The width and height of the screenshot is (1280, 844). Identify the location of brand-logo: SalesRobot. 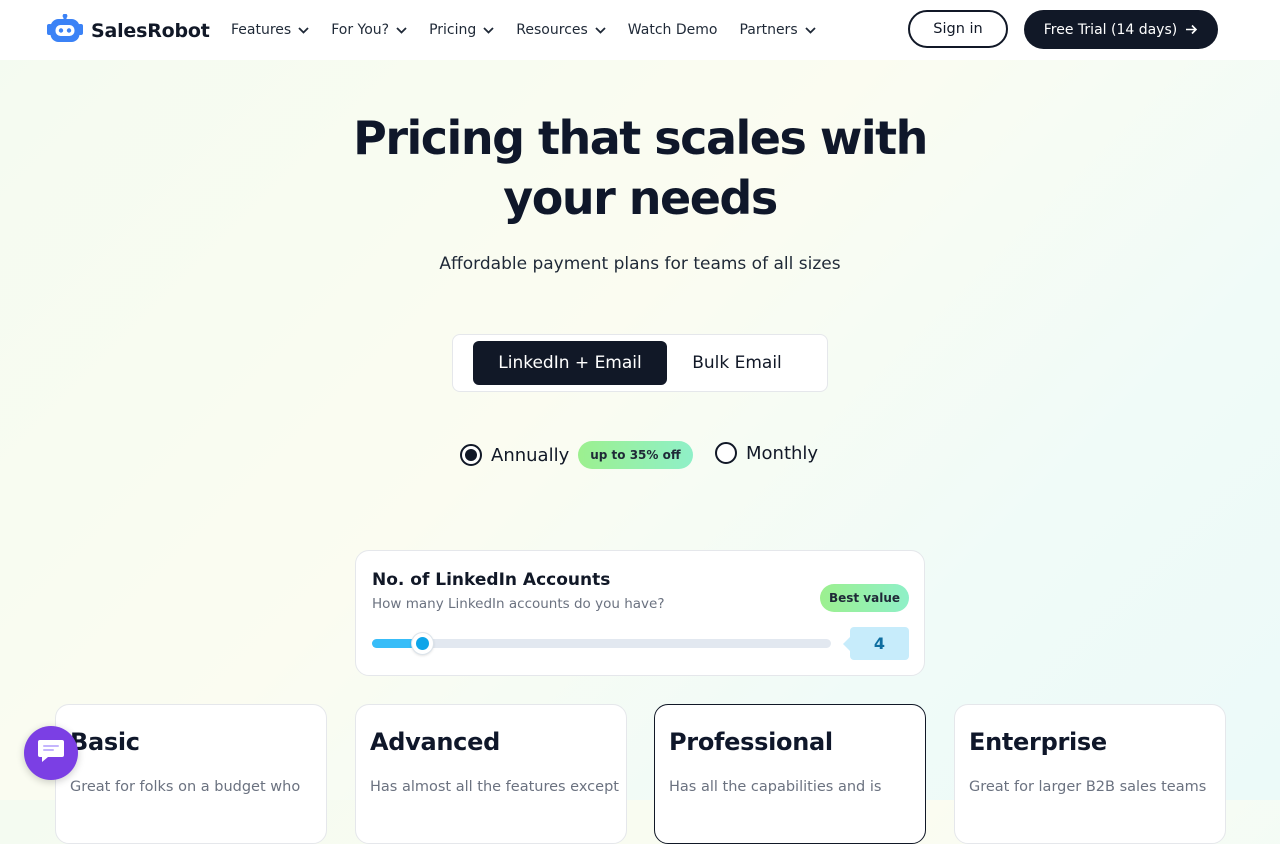
(128, 30).